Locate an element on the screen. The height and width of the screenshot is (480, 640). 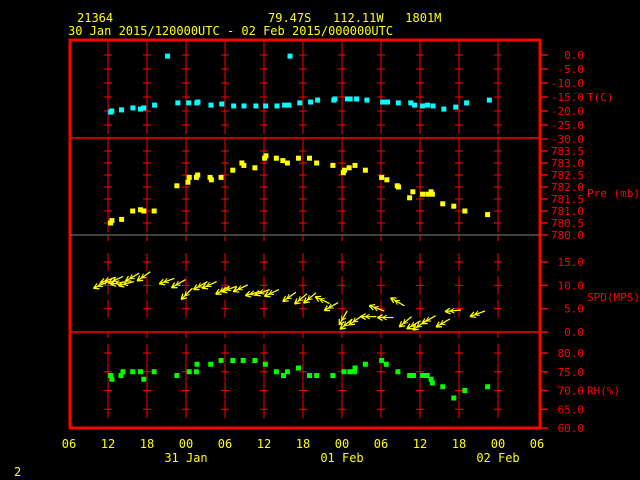
y-tick-label: 0.0 is located at coordinates (574, 55).